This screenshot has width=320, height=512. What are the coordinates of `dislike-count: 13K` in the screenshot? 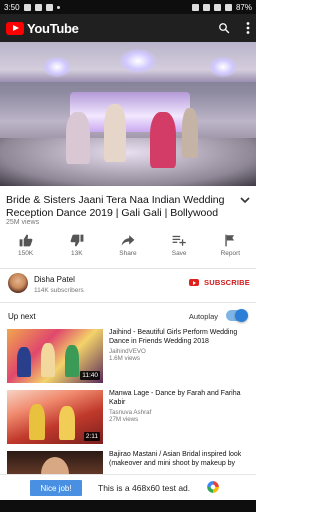 It's located at (76, 253).